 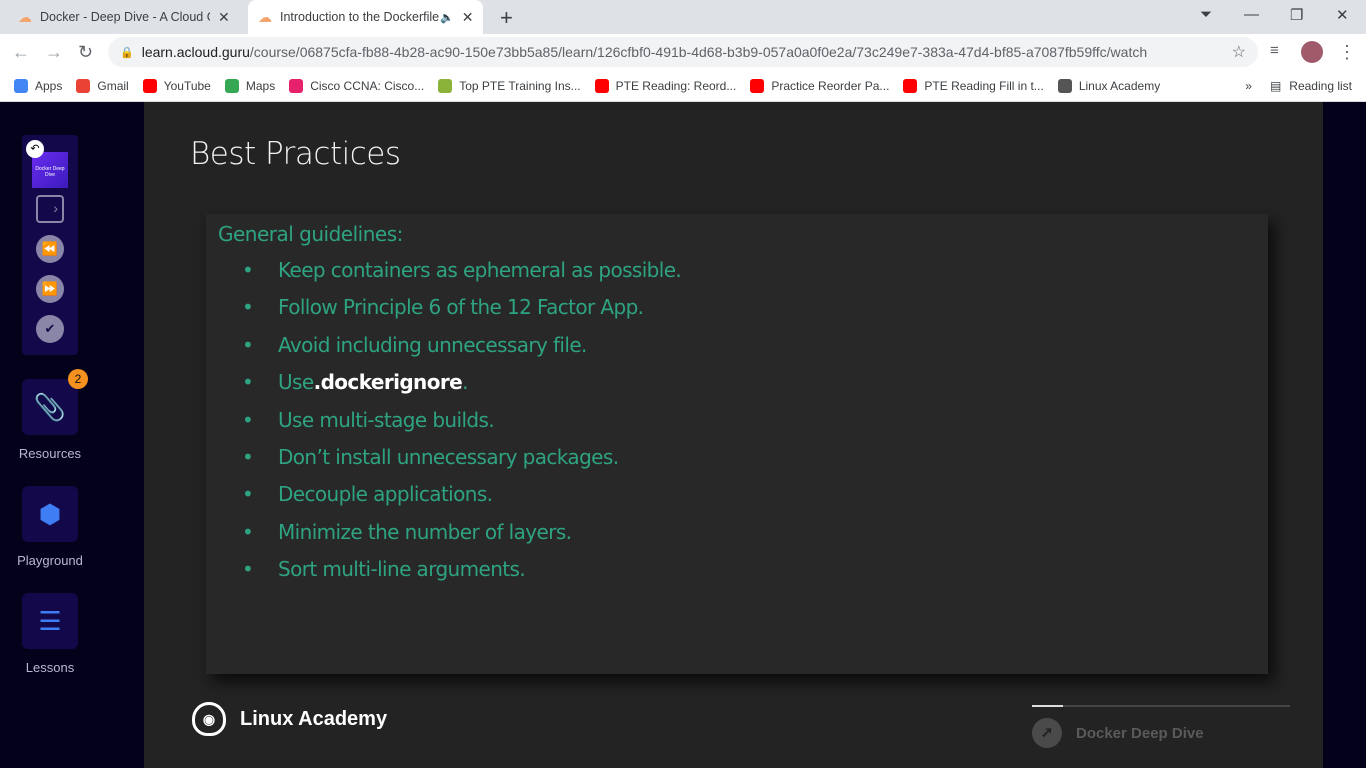 I want to click on bookmark-item: Apps, so click(x=38, y=85).